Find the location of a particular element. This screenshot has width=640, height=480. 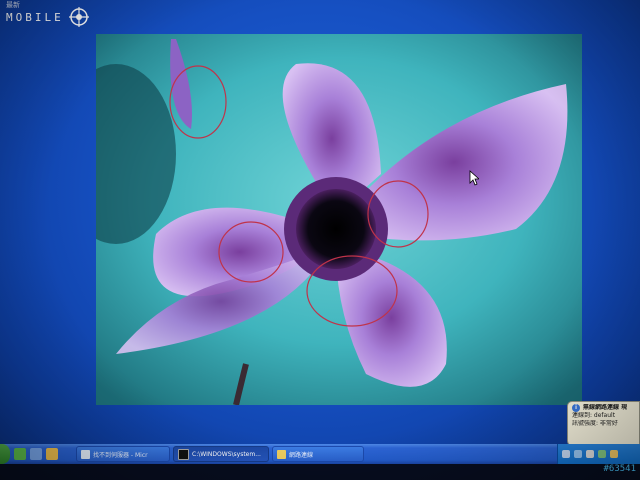

wireless-network-icon is located at coordinates (566, 454).